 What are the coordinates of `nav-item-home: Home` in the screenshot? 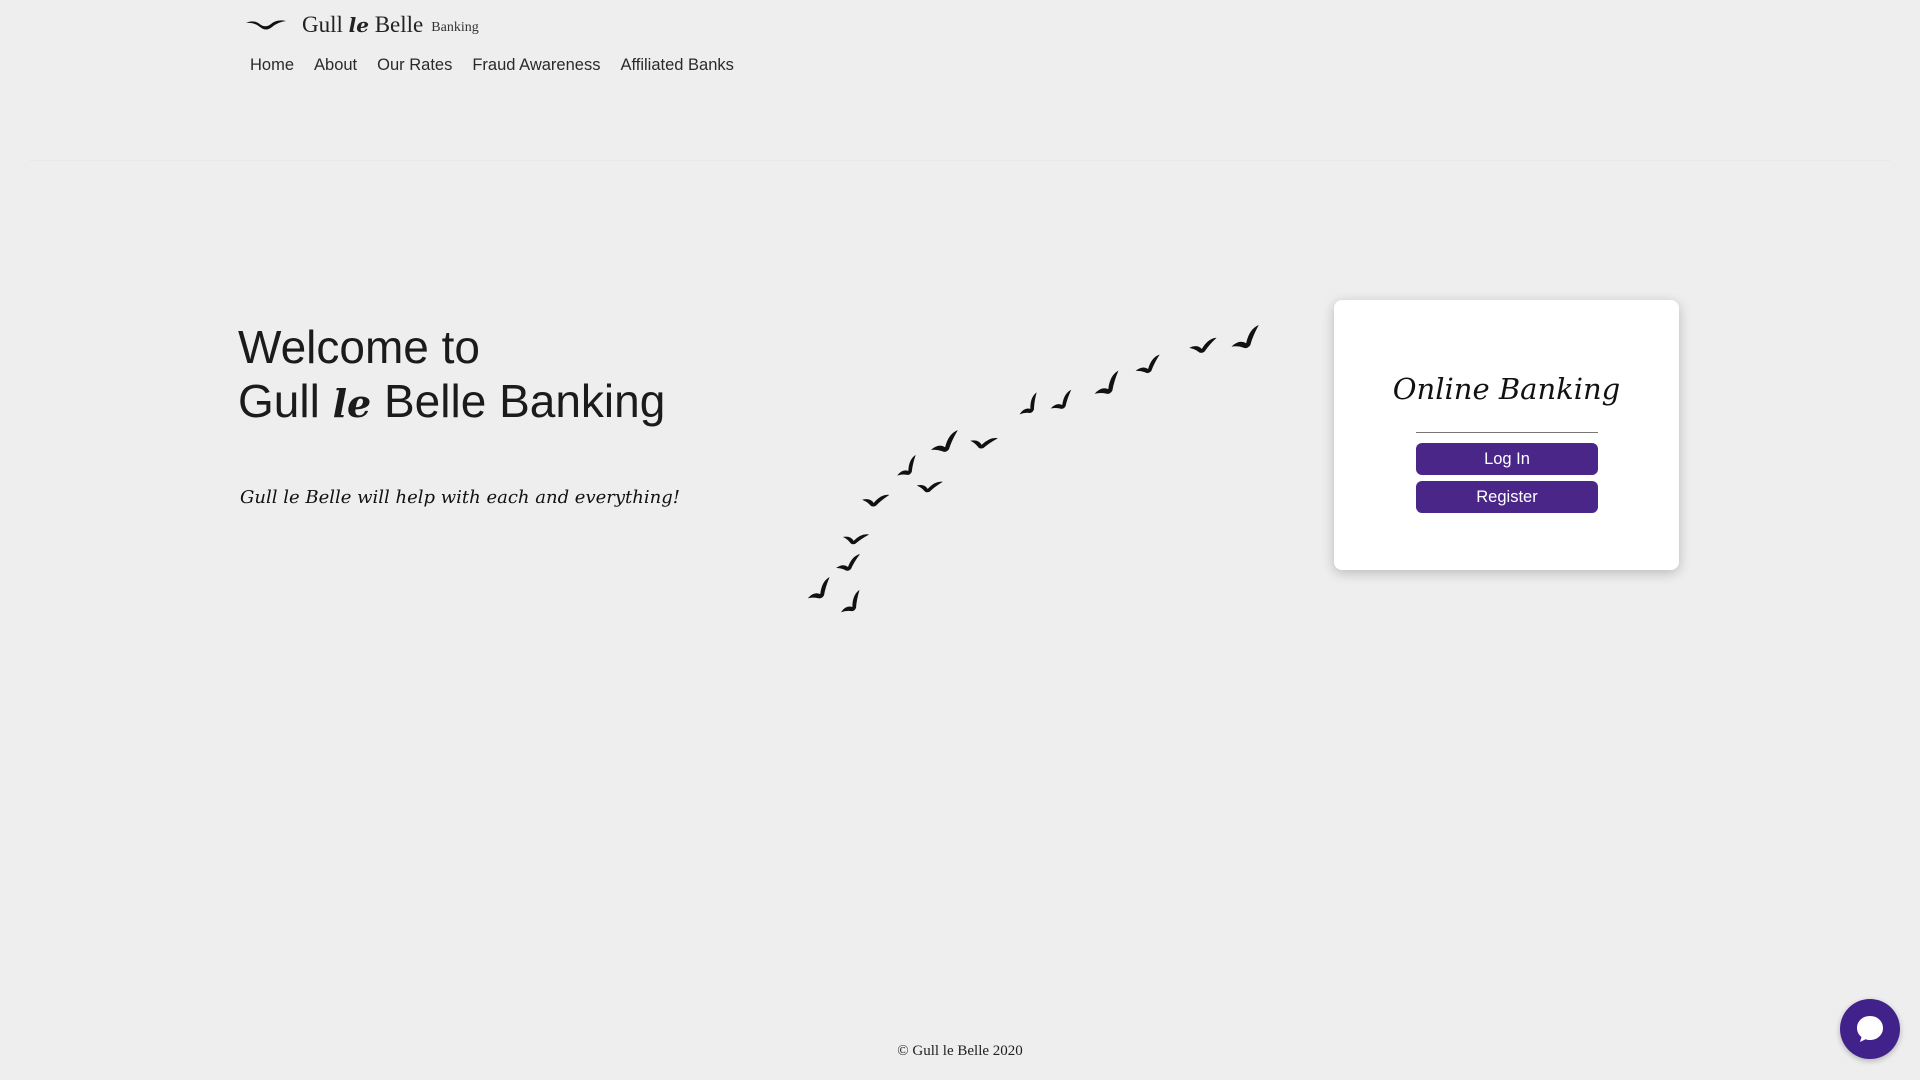 It's located at (272, 65).